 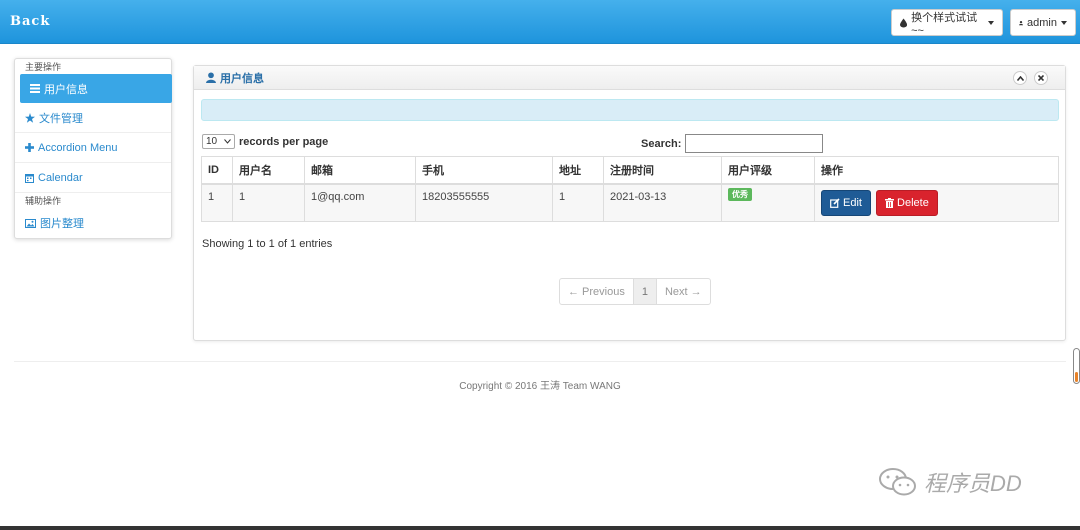 I want to click on cell-email: 1@qq.com, so click(x=360, y=202).